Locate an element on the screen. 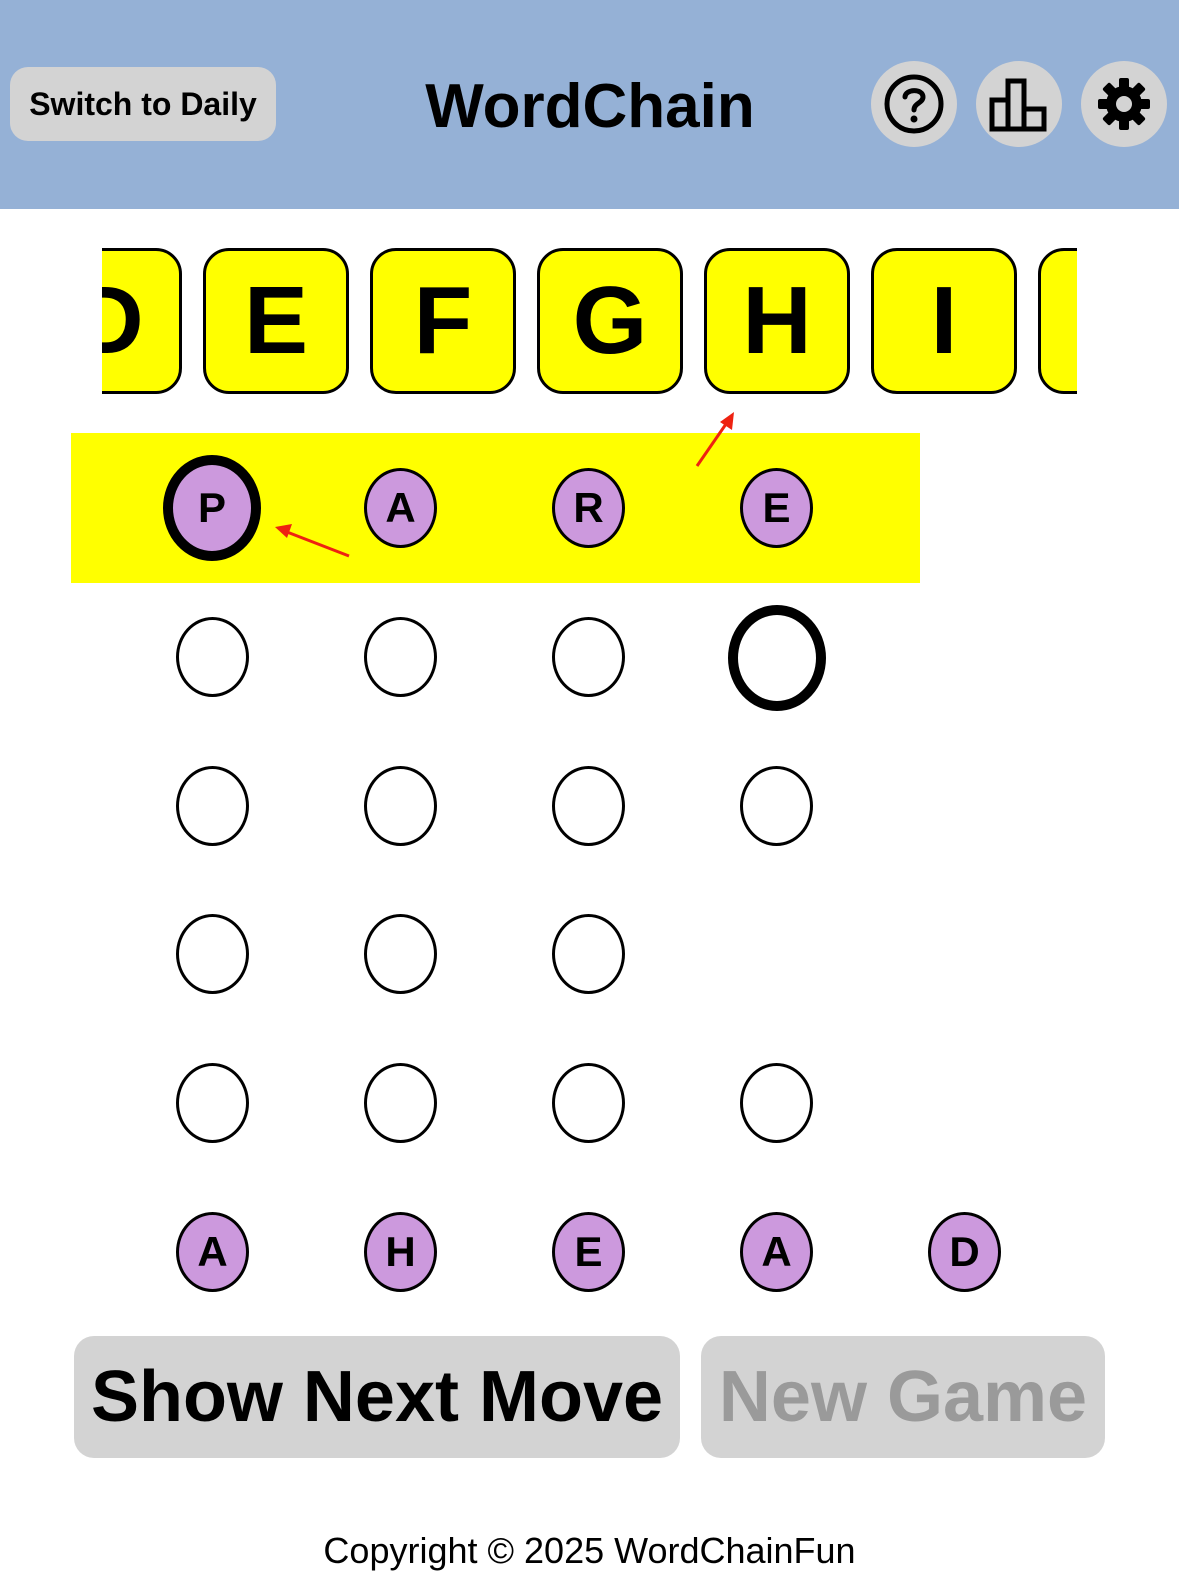  letter-tile: I is located at coordinates (944, 321).